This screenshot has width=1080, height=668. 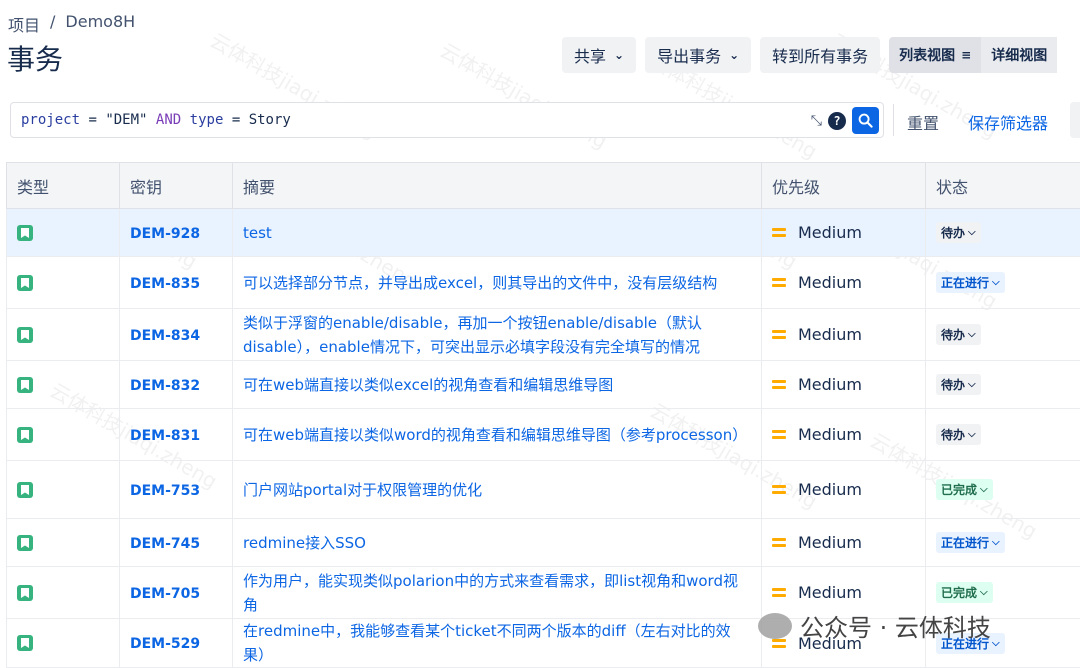 I want to click on list-view-label: 列表视图, so click(x=927, y=56).